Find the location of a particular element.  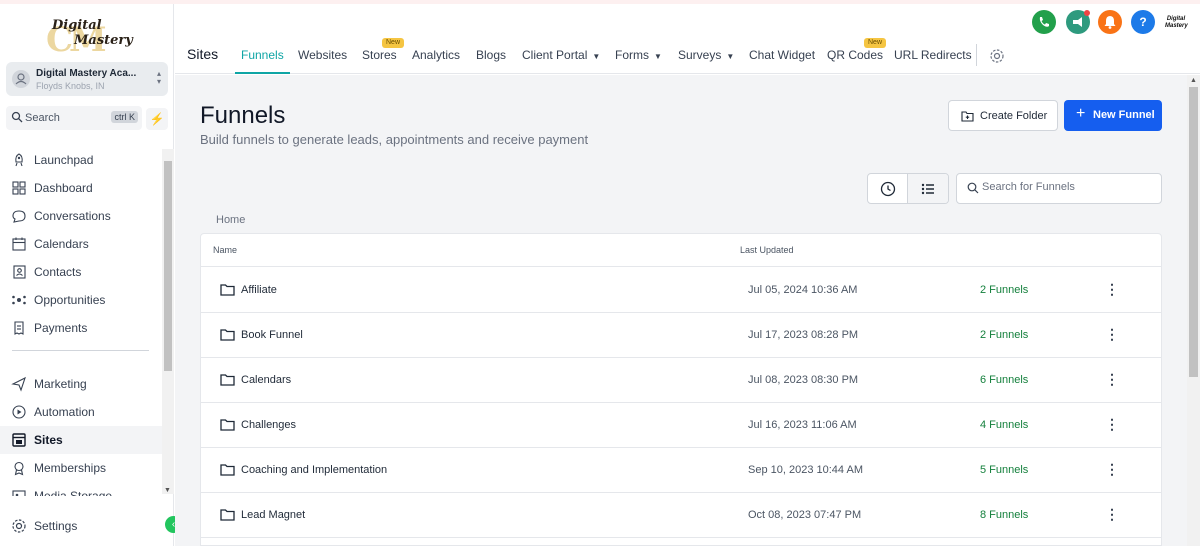

column-header-last-updated: Last Updated is located at coordinates (767, 250).